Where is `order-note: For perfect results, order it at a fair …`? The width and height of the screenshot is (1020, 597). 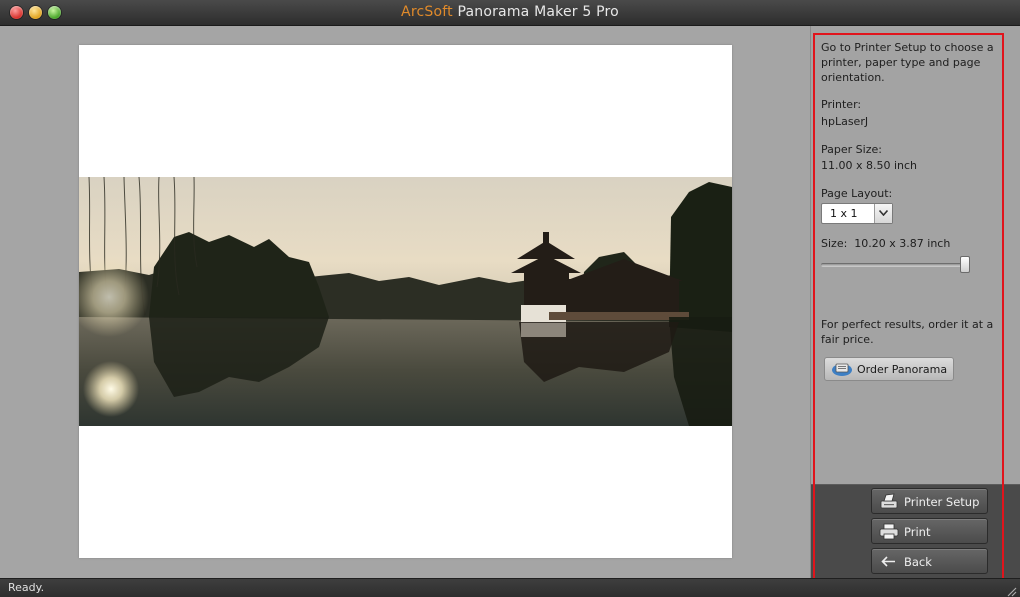 order-note: For perfect results, order it at a fair … is located at coordinates (907, 332).